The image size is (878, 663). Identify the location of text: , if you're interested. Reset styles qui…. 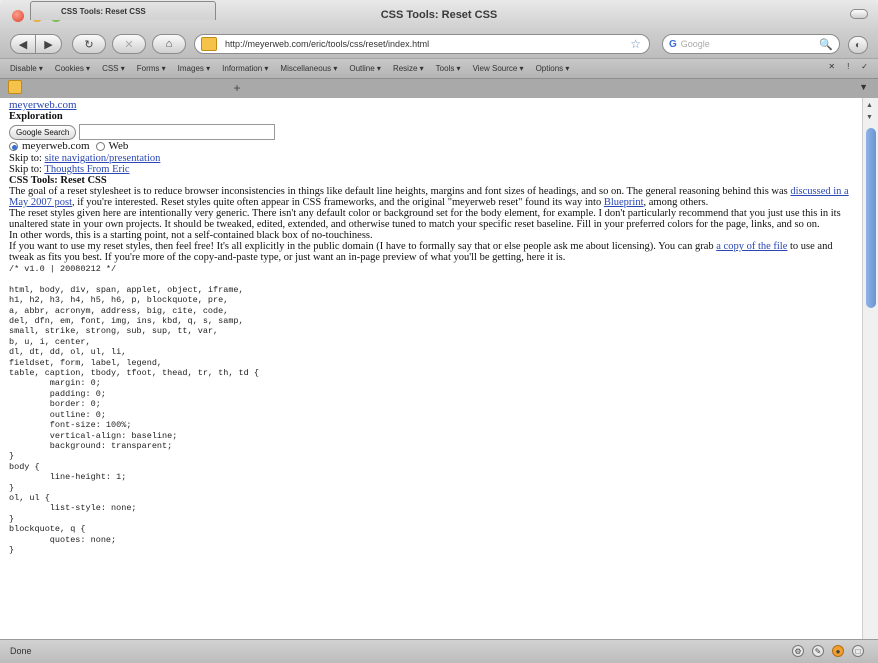
(338, 202).